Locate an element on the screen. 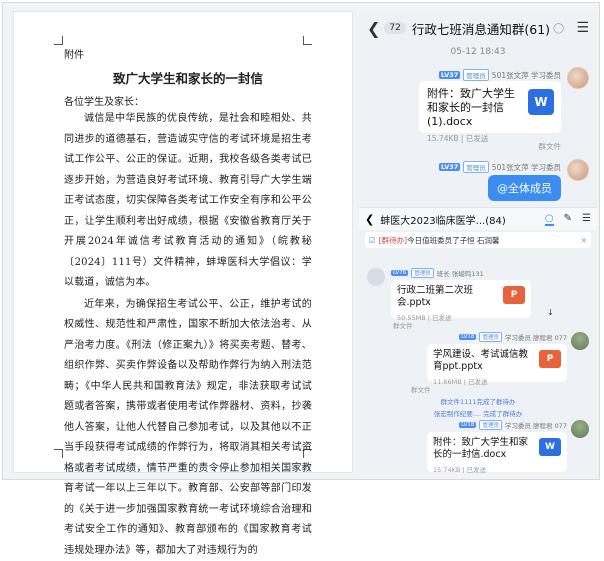  letter-title: 致广大学生和家长的一封信 is located at coordinates (188, 77).